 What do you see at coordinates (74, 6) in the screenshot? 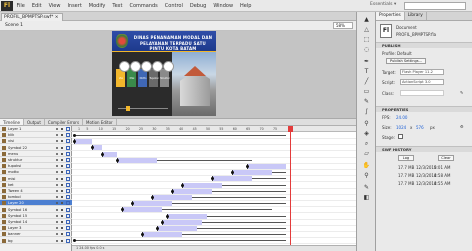
I see `menu-item-insert: Insert` at bounding box center [74, 6].